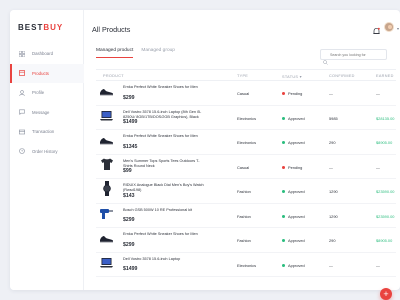 The width and height of the screenshot is (400, 300). Describe the element at coordinates (166, 210) in the screenshot. I see `product-name: Bosch GSB 500W 10 RE Professional kit` at that location.